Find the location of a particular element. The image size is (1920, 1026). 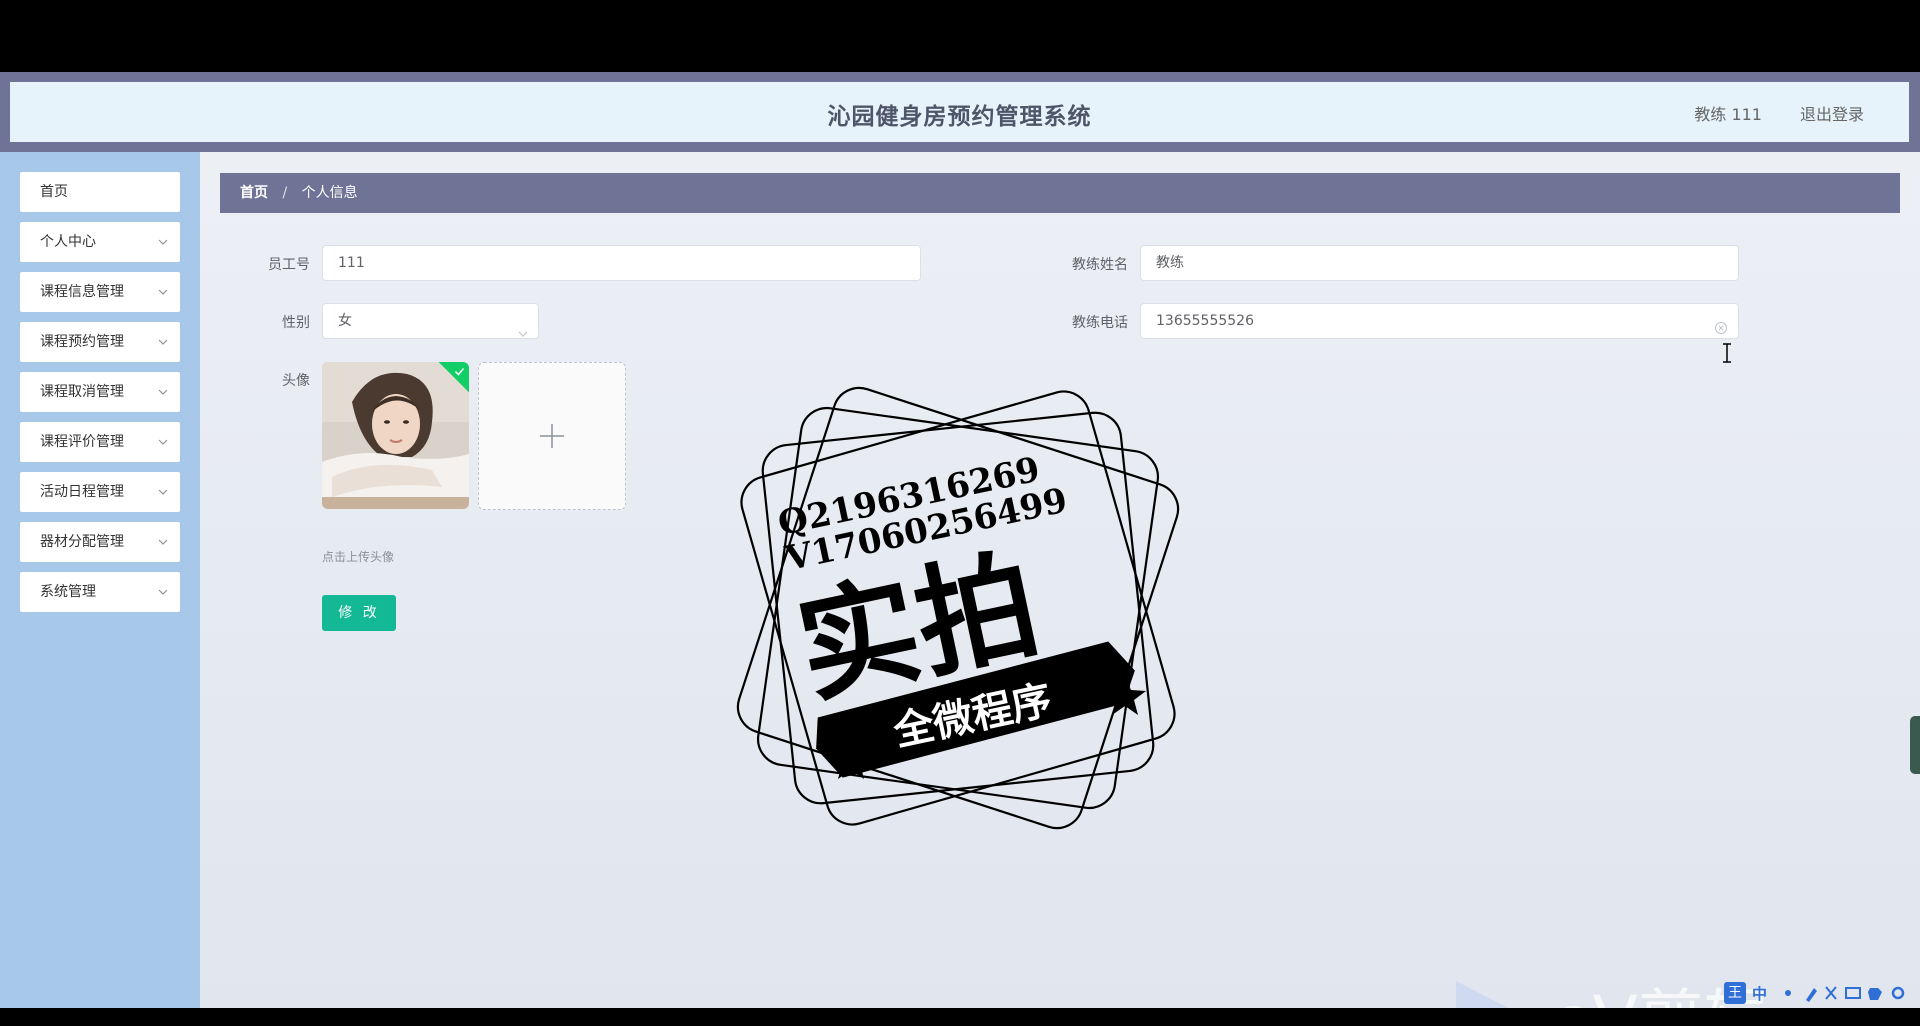

play-logo-icon is located at coordinates (1482, 994).